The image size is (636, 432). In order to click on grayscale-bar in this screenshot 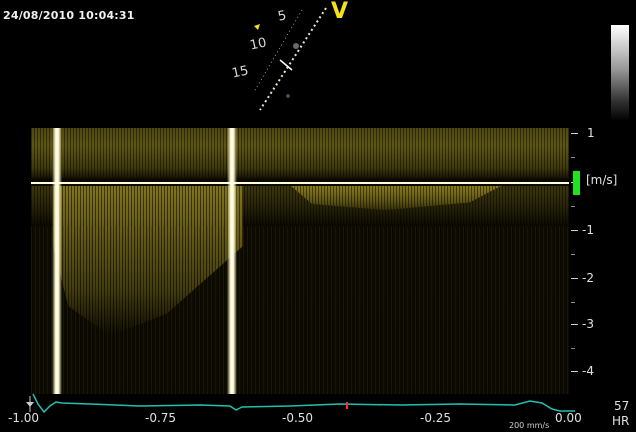, I will do `click(620, 73)`.